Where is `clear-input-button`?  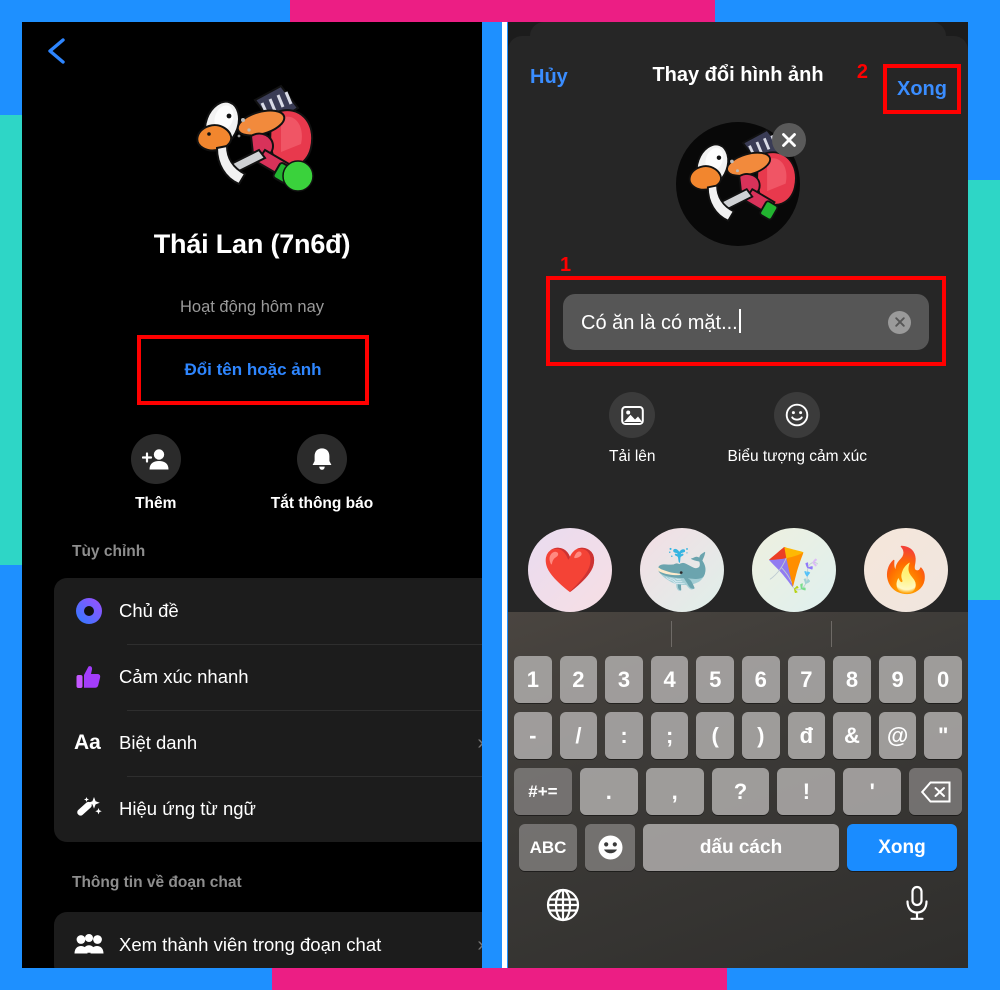 clear-input-button is located at coordinates (899, 322).